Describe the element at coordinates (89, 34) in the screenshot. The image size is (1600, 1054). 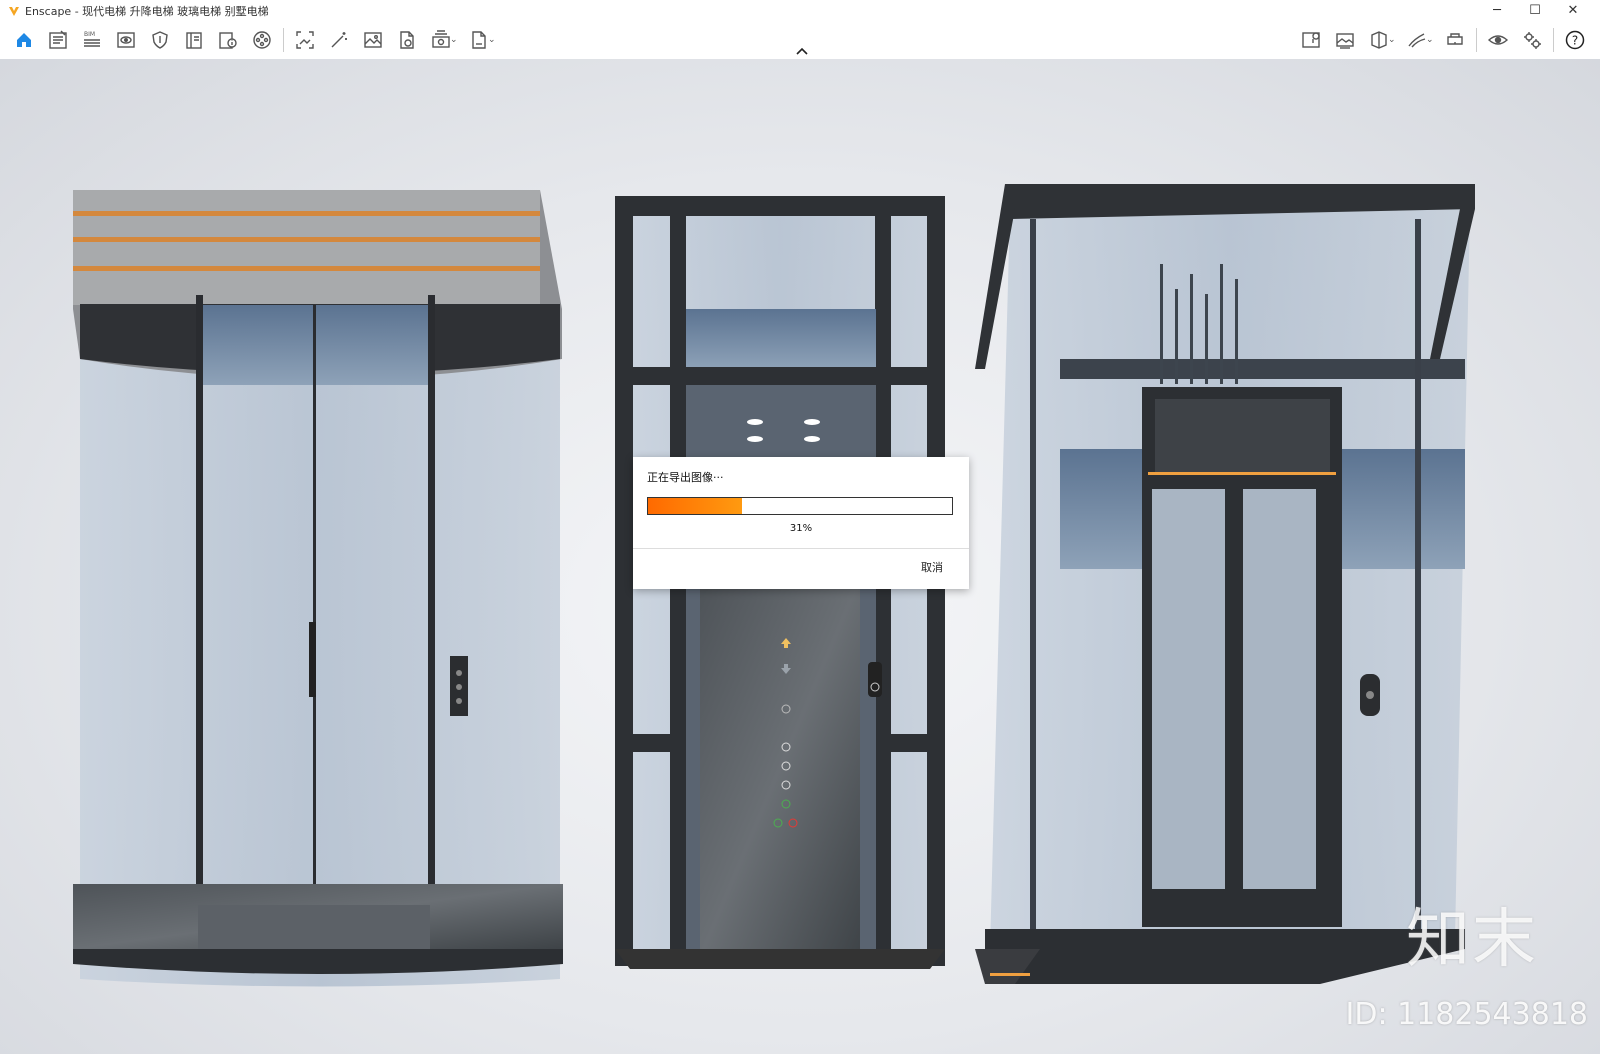
I see `bim-label: BIM` at that location.